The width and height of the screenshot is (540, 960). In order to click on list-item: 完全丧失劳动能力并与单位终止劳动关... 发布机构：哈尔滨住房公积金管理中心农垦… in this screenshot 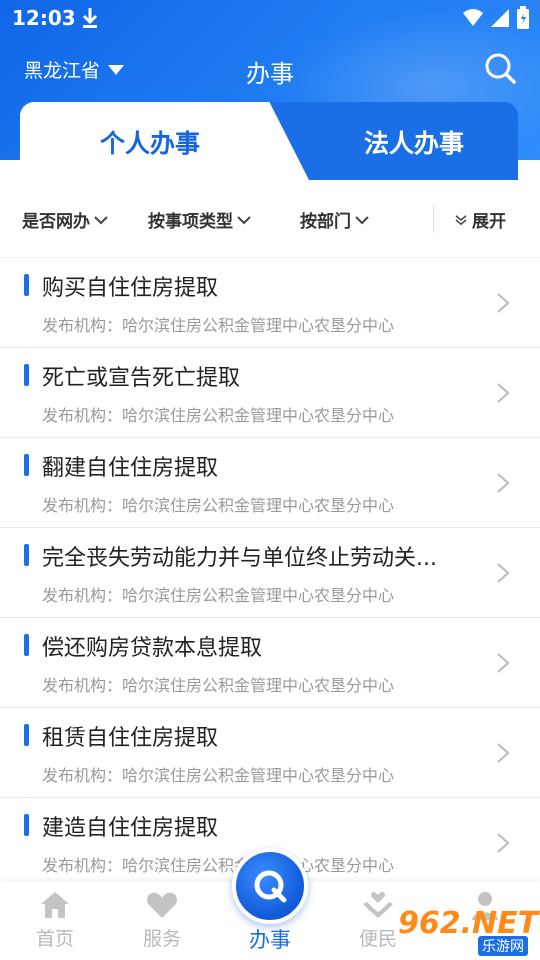, I will do `click(270, 573)`.